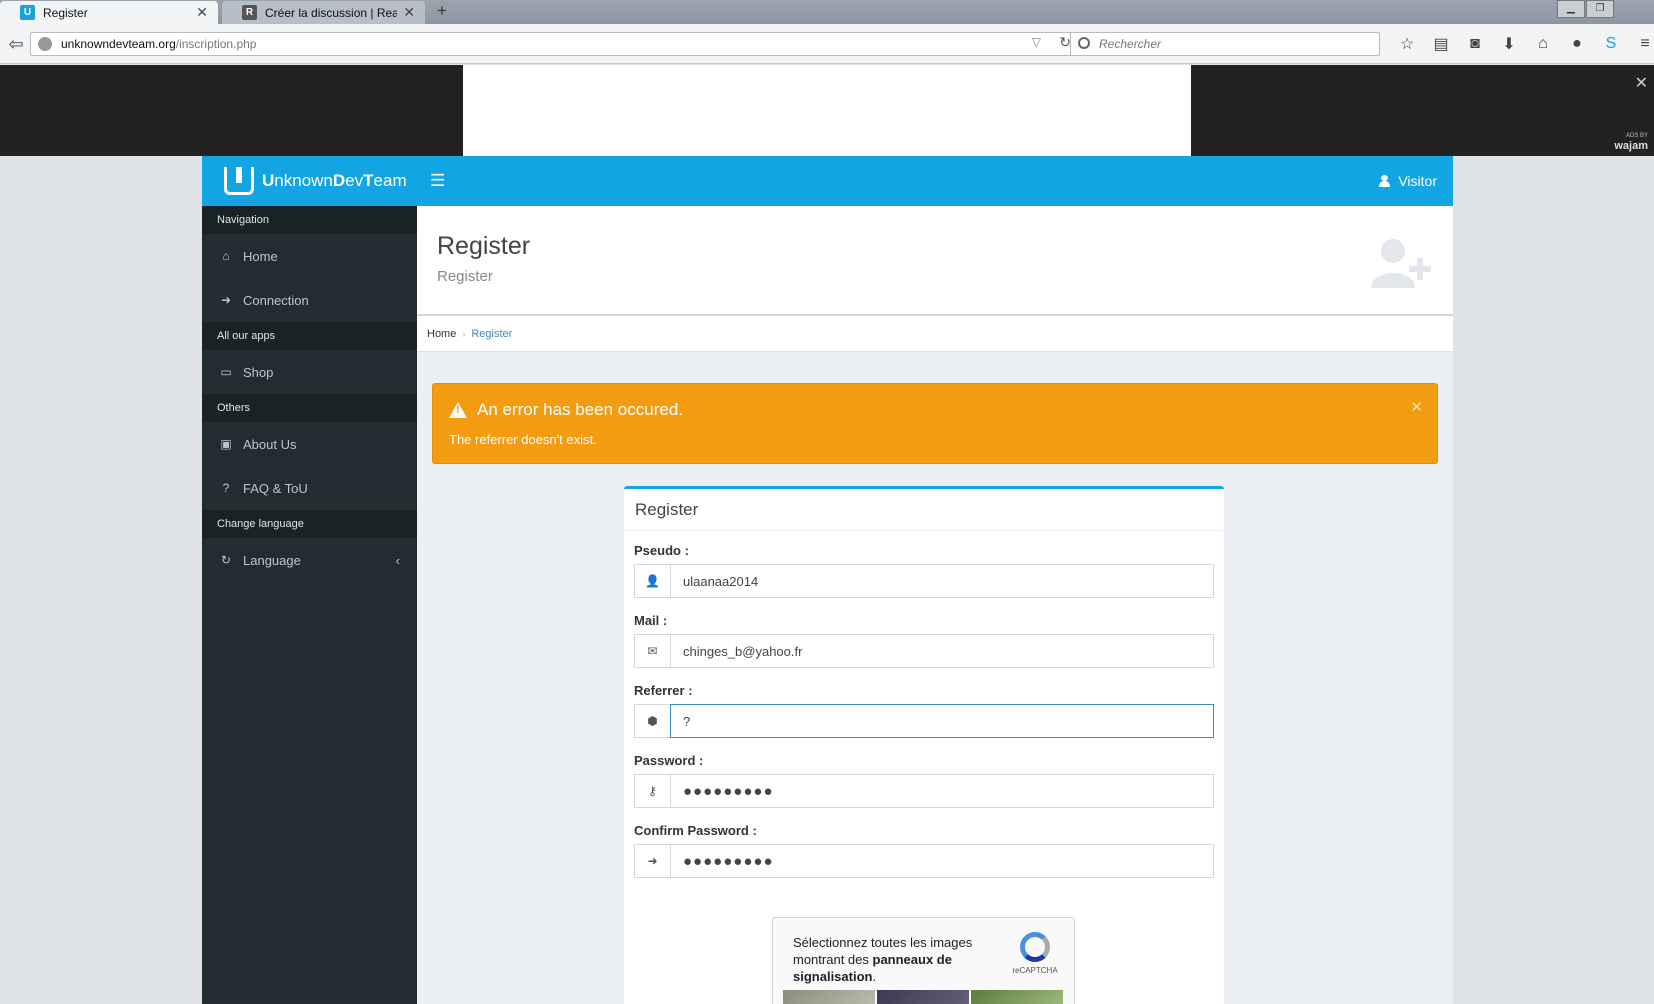  Describe the element at coordinates (1225, 44) in the screenshot. I see `browser-search-input: Rechercher` at that location.